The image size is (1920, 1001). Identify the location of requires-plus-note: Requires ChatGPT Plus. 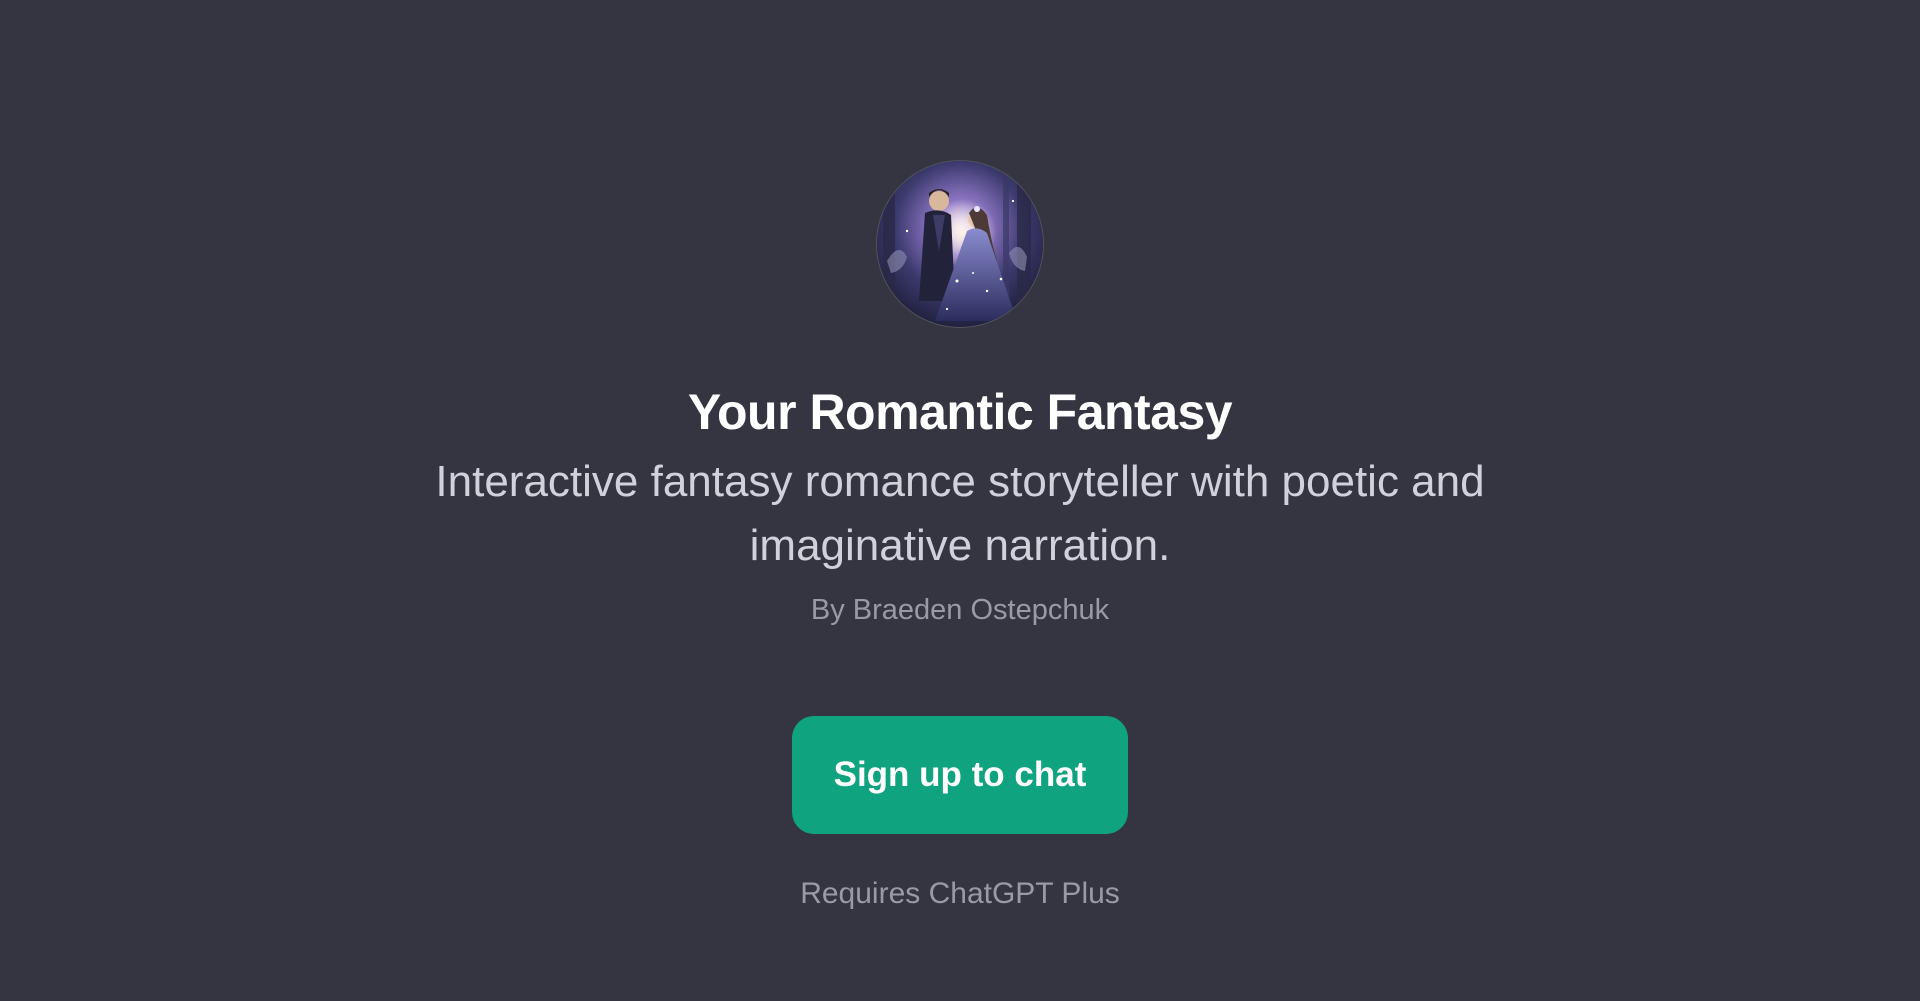
(960, 893).